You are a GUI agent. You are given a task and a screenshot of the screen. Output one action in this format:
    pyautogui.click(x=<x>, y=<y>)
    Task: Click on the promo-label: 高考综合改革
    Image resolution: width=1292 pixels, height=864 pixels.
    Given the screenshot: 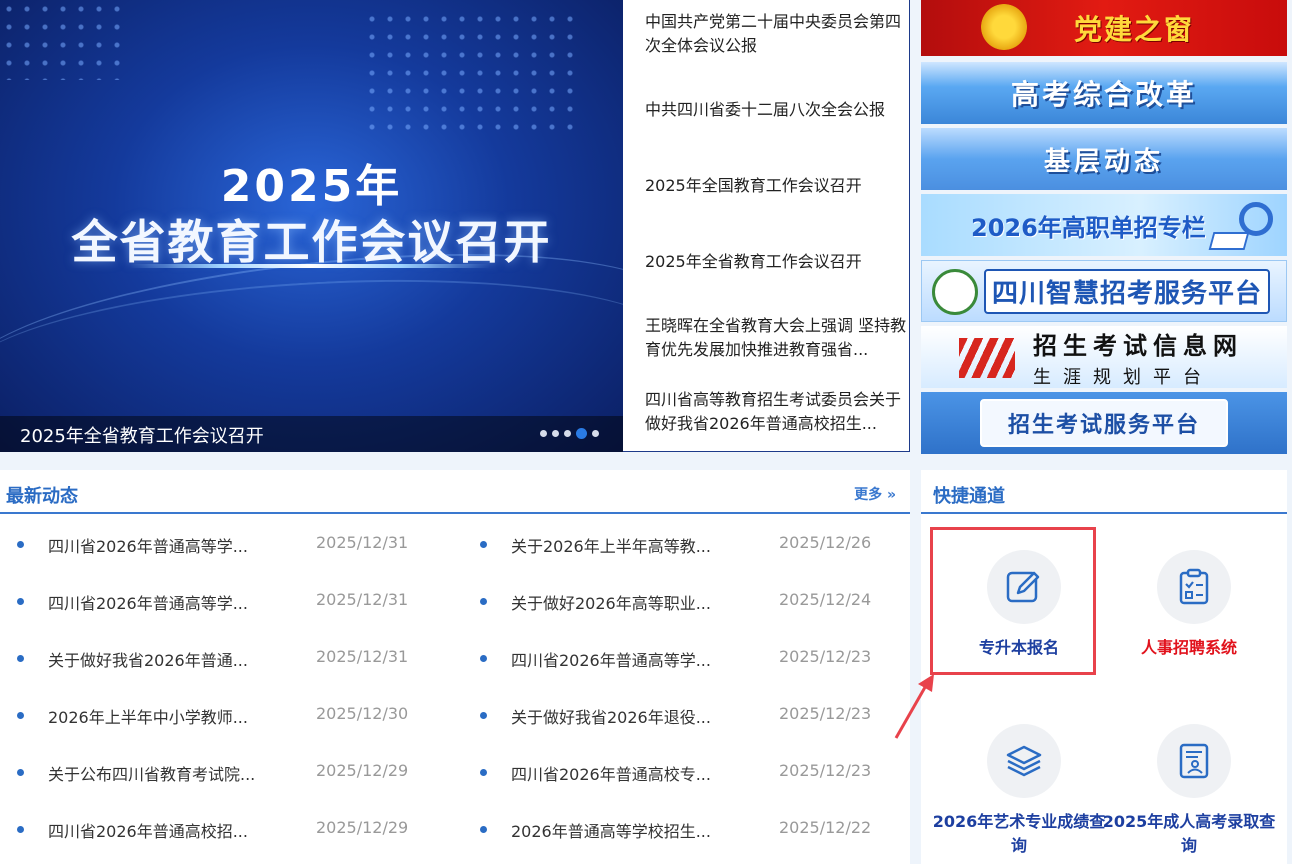 What is the action you would take?
    pyautogui.click(x=1103, y=94)
    